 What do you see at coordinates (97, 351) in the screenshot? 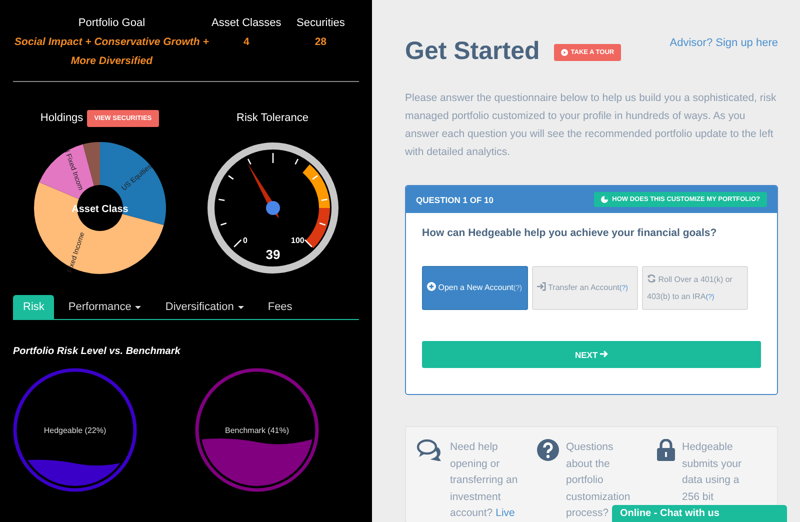
I see `risk-chart-title: Portfolio Risk Level vs. Benchmark` at bounding box center [97, 351].